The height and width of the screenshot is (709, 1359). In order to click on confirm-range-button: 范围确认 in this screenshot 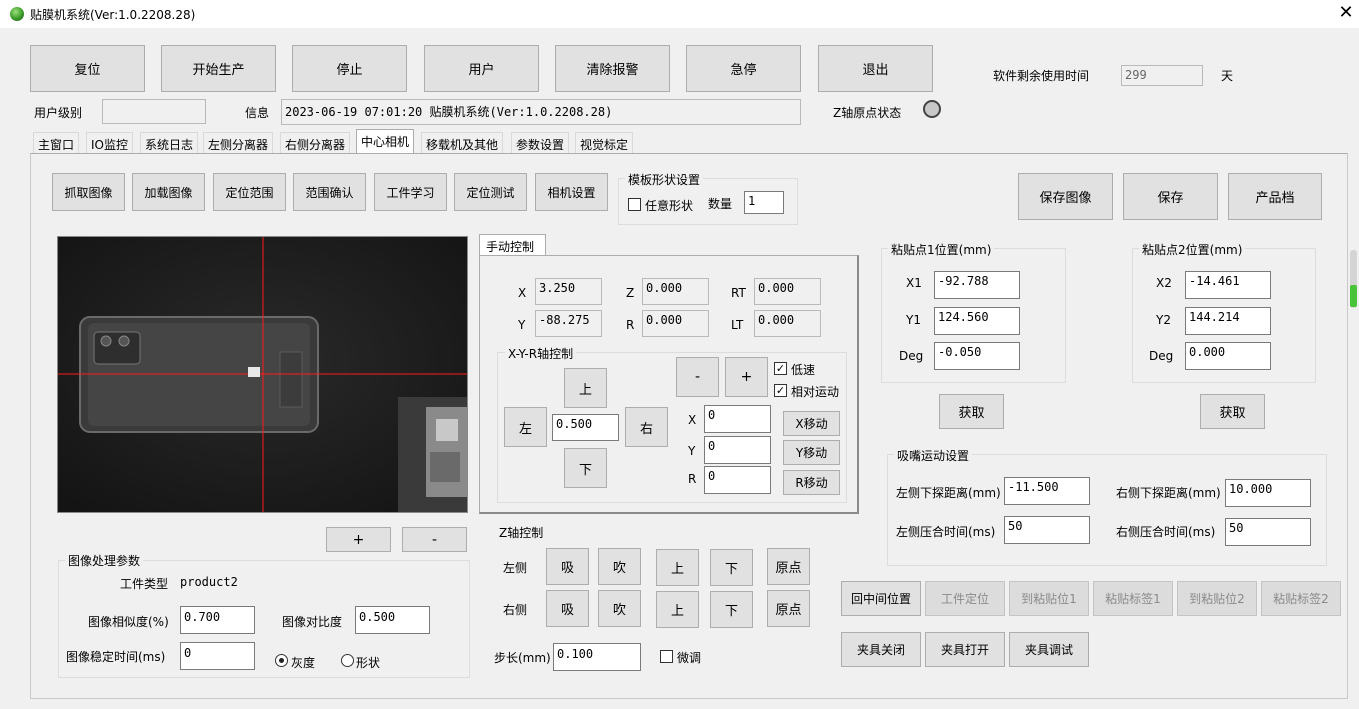, I will do `click(329, 192)`.